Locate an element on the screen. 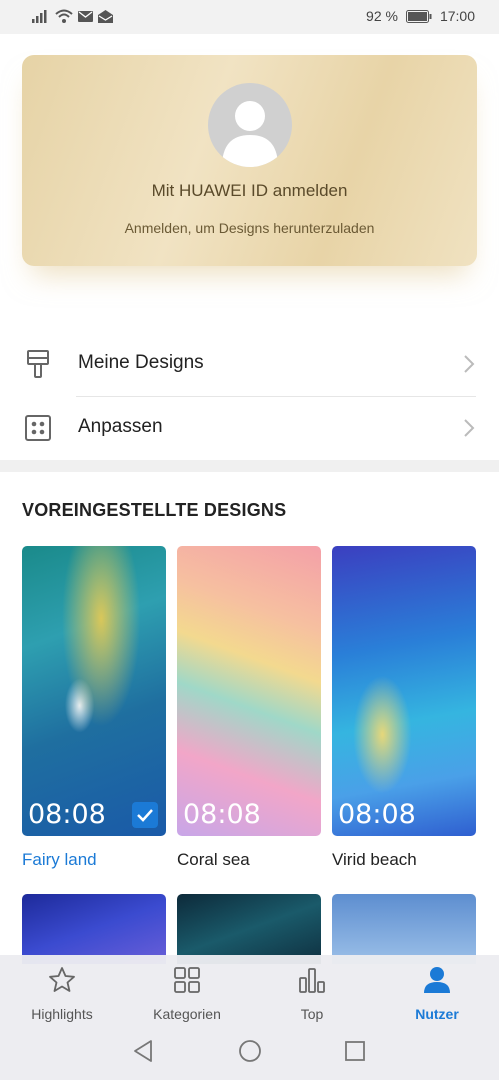  theme-name: Coral sea is located at coordinates (213, 859).